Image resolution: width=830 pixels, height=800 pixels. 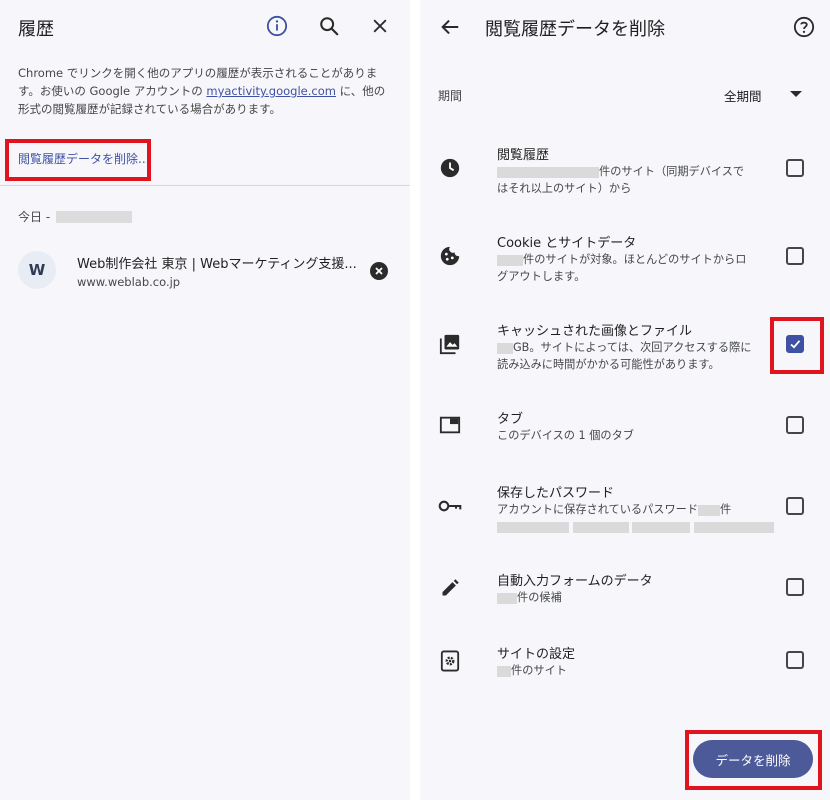 What do you see at coordinates (632, 180) in the screenshot?
I see `option-description: 件のサイト（同期デバイスではそれ以上のサイト）から` at bounding box center [632, 180].